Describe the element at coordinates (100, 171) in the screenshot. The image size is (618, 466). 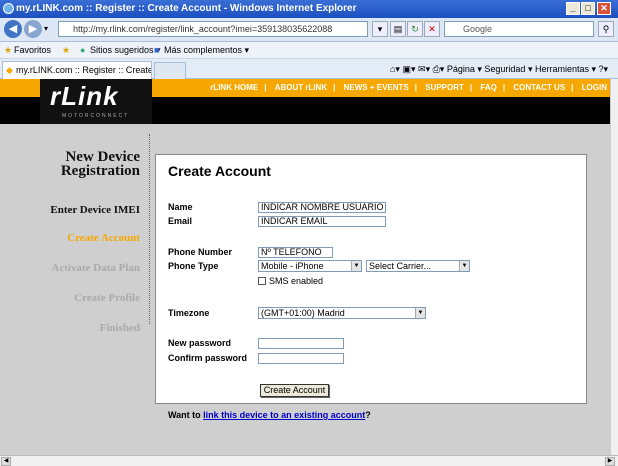
I see `sidebar-title-line2: Registration` at that location.